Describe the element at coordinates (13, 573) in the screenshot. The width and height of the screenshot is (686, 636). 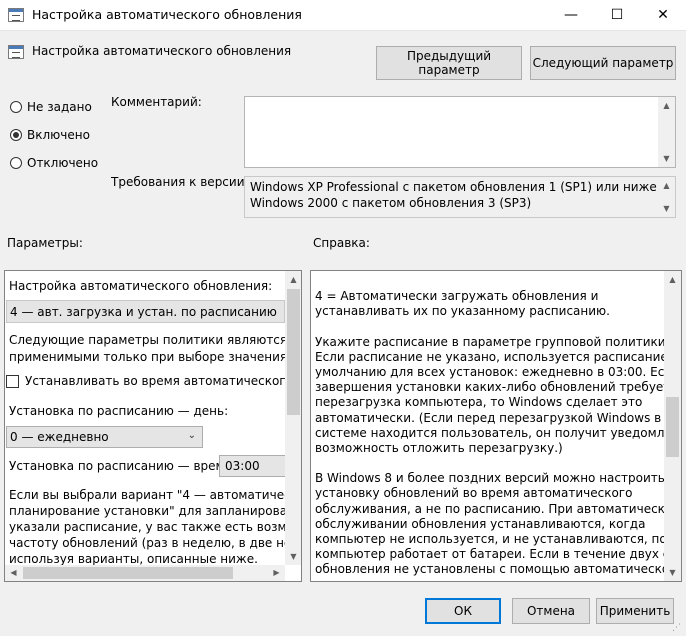
I see `scroll-left-icon: ◀` at that location.